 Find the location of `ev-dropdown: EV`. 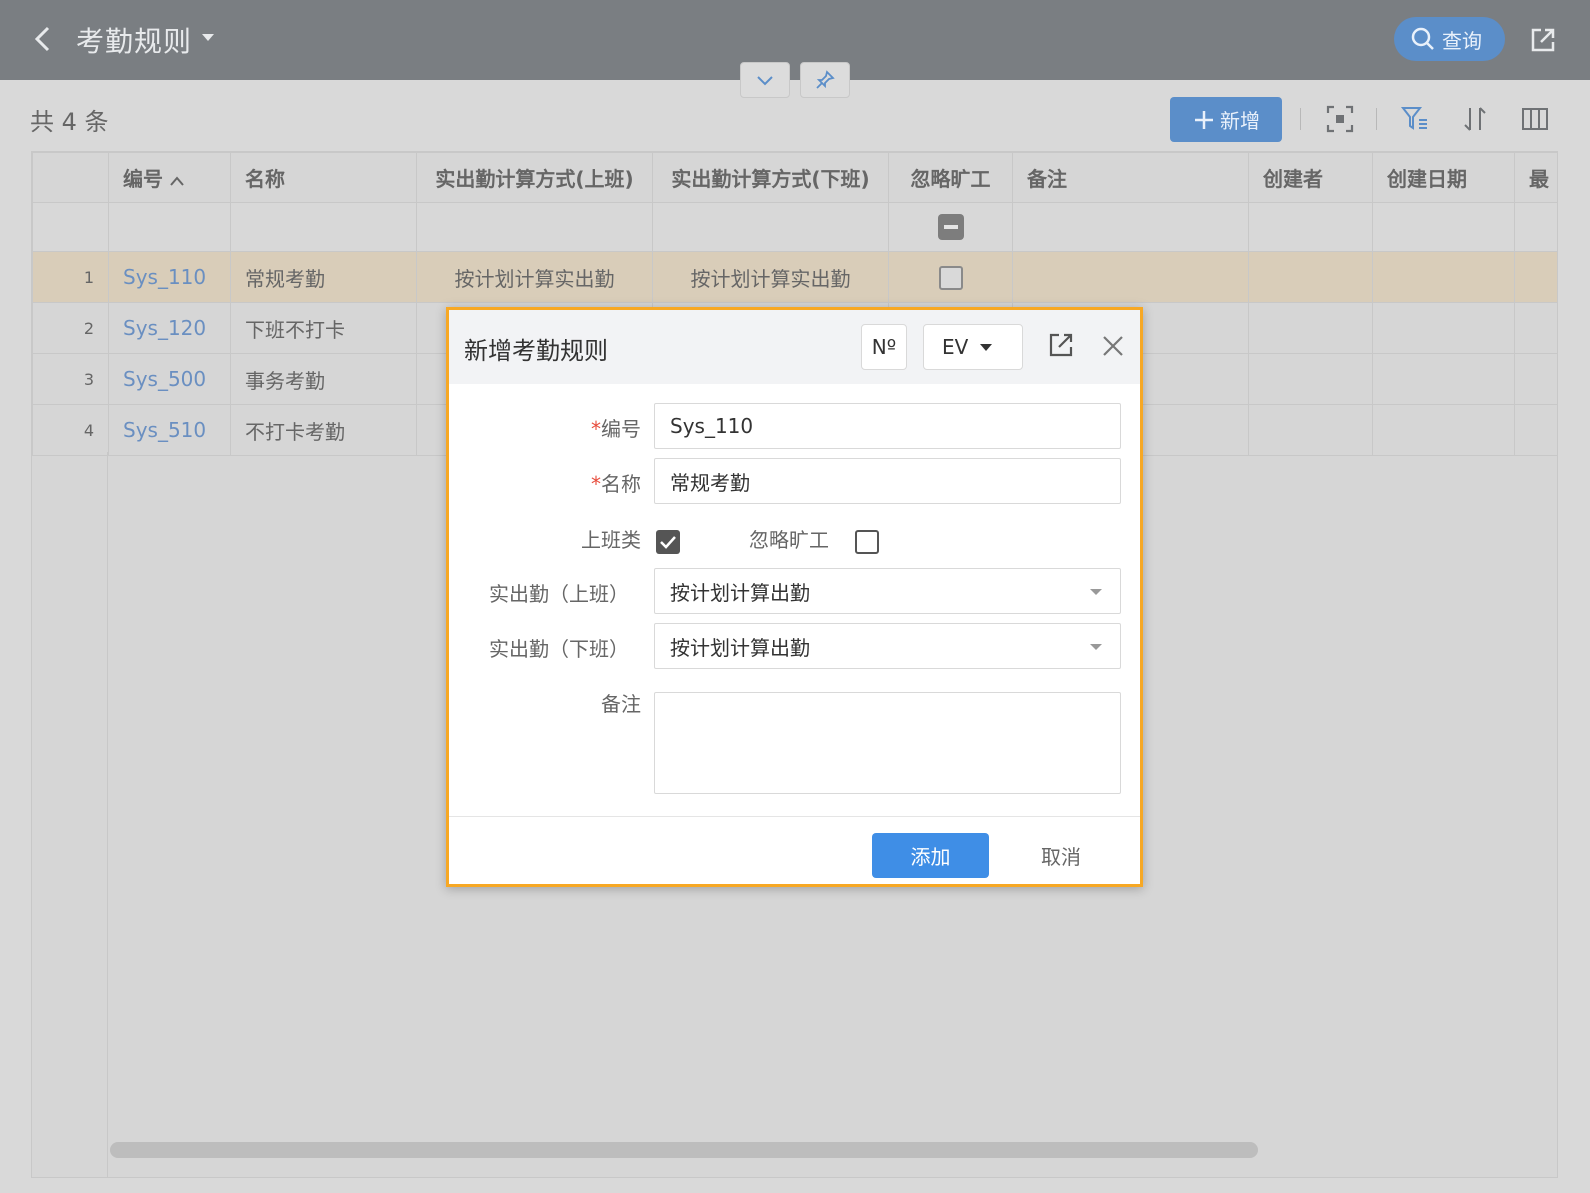

ev-dropdown: EV is located at coordinates (973, 347).